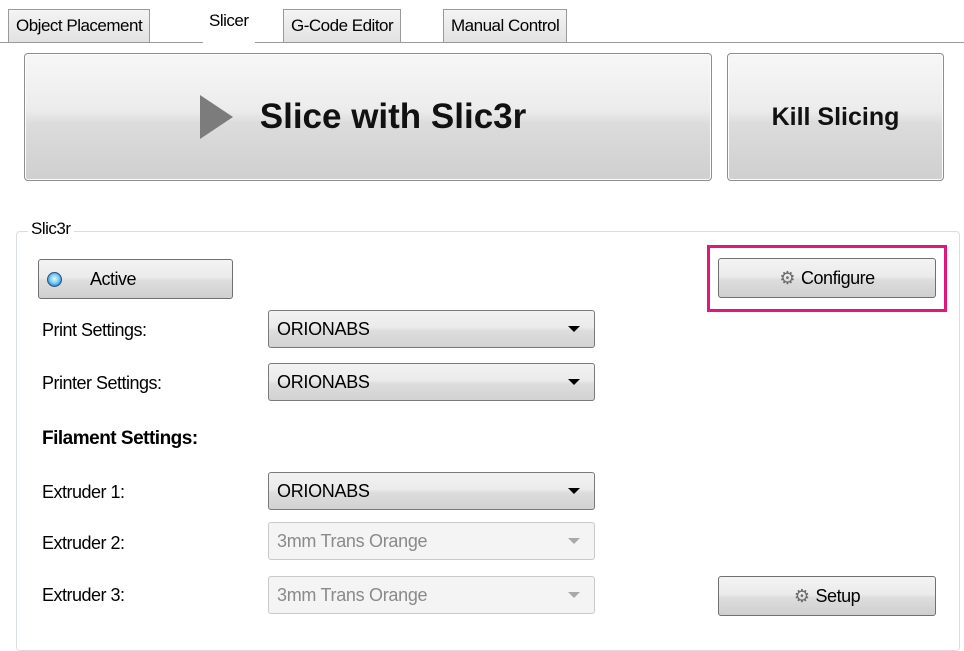 The height and width of the screenshot is (651, 964). I want to click on printer-settings-value: ORIONABS, so click(323, 382).